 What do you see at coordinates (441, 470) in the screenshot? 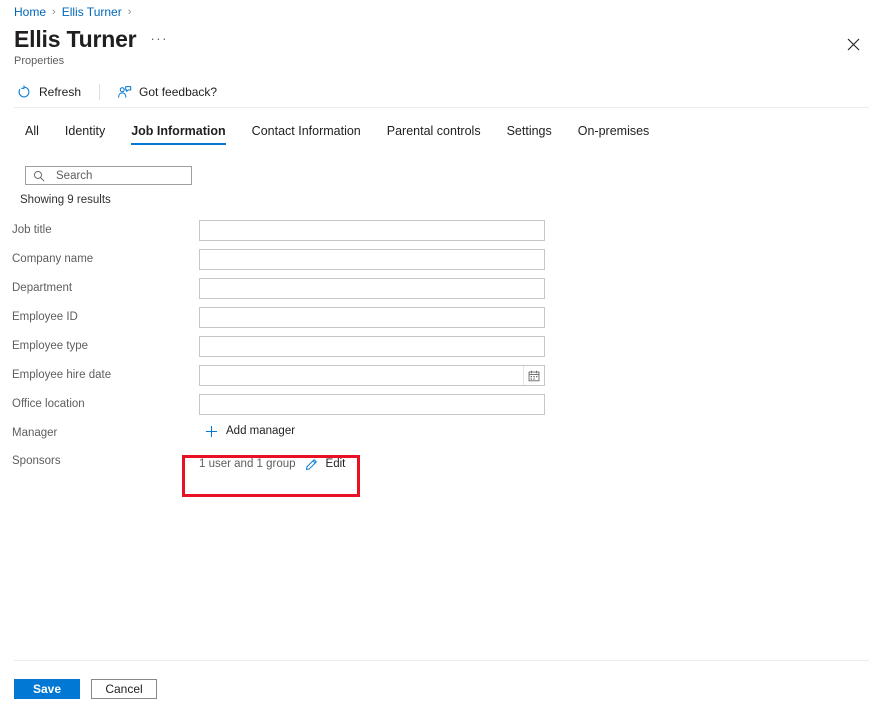
I see `form-row-sponsors: Sponsors 1 user and 1 group Edit` at bounding box center [441, 470].